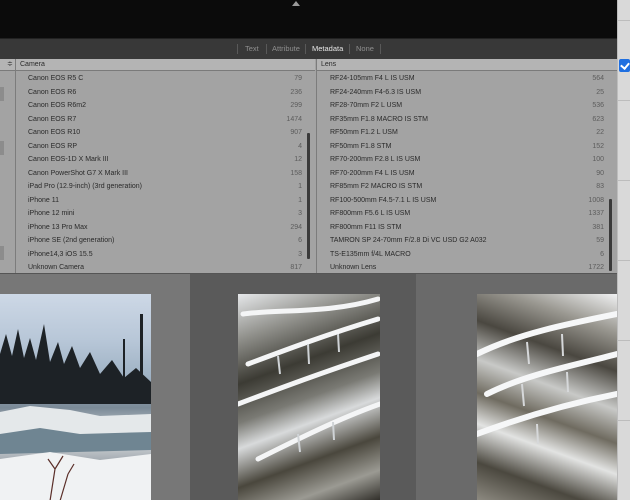  Describe the element at coordinates (375, 159) in the screenshot. I see `lens-label: RF70-200mm F2.8 L IS USM` at that location.